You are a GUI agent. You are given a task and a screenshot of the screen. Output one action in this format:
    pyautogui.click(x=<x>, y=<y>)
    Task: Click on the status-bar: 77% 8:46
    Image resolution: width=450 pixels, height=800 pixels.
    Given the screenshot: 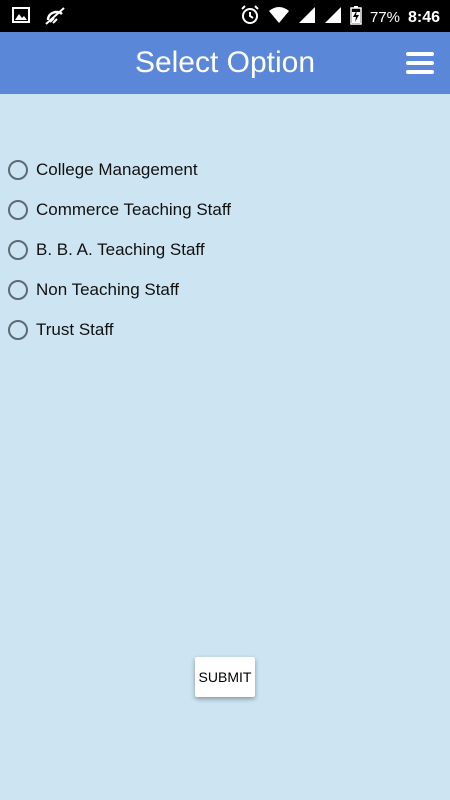 What is the action you would take?
    pyautogui.click(x=225, y=16)
    